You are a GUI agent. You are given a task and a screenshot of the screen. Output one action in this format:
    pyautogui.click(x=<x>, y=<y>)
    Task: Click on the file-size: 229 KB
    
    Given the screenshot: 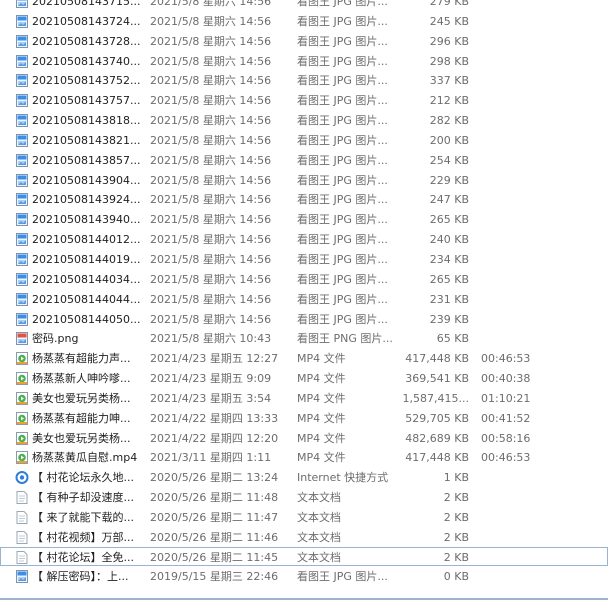 What is the action you would take?
    pyautogui.click(x=449, y=180)
    